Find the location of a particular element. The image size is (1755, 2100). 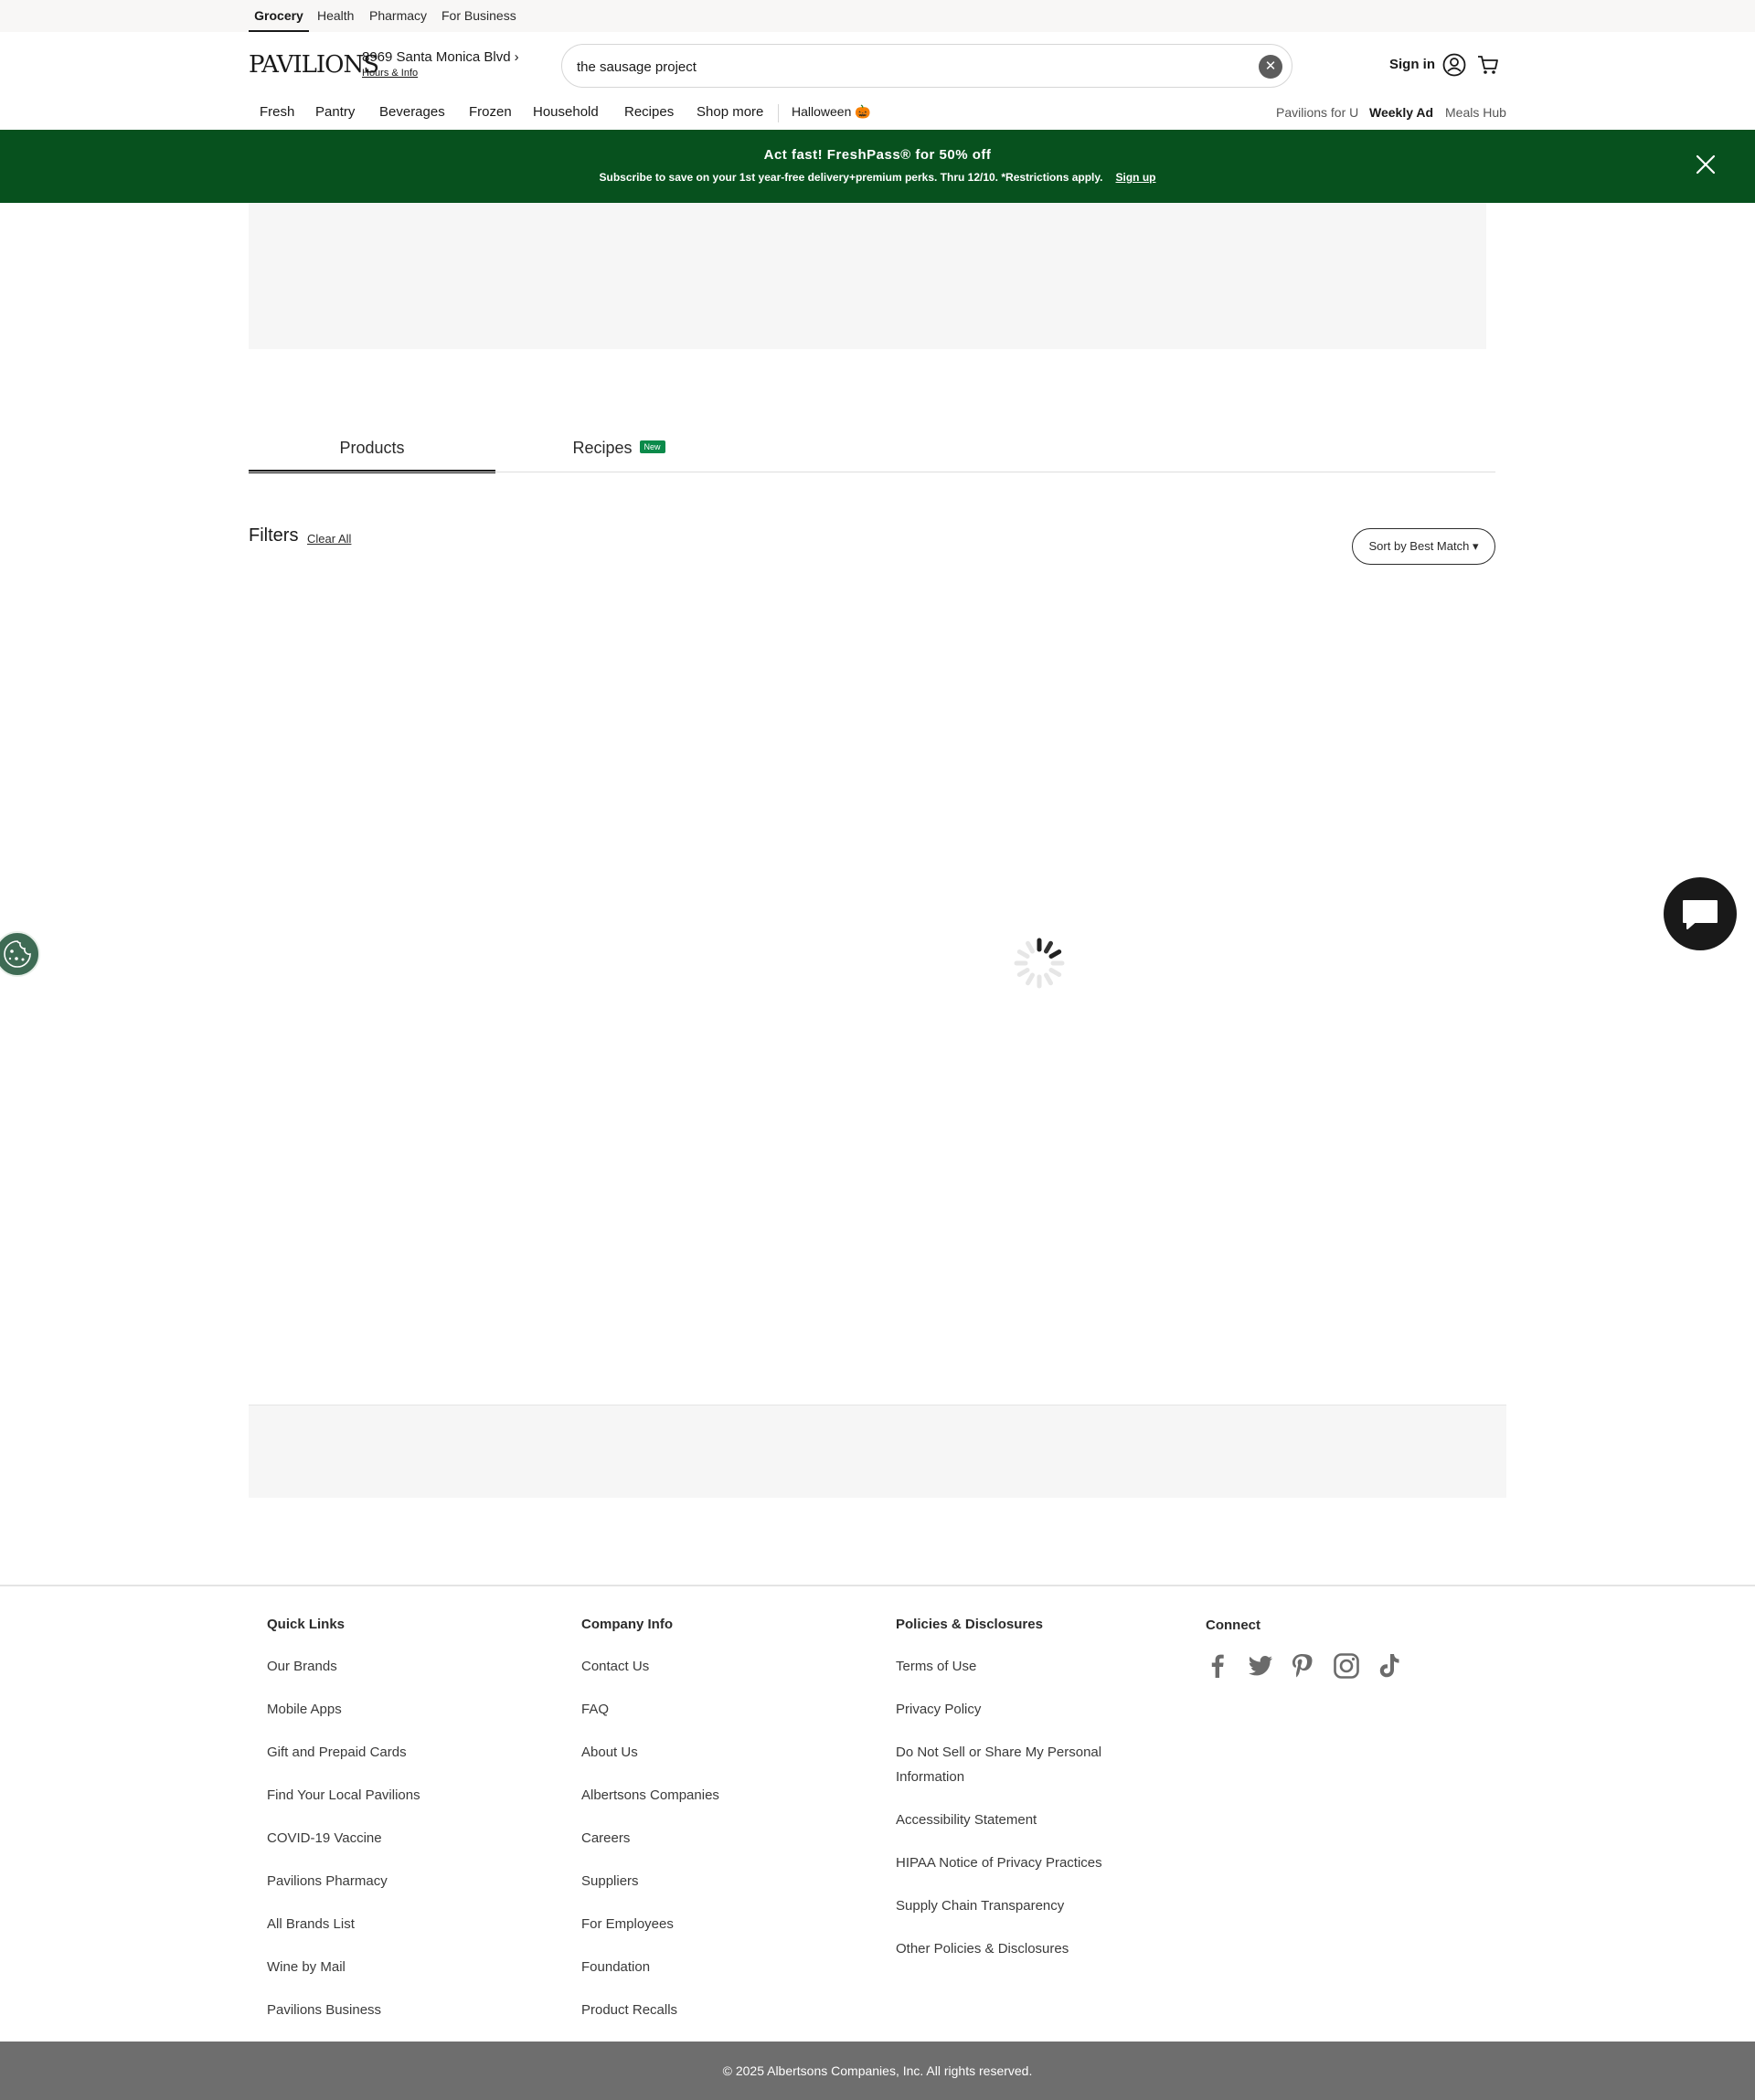

loading-spinner-icon is located at coordinates (1039, 963).